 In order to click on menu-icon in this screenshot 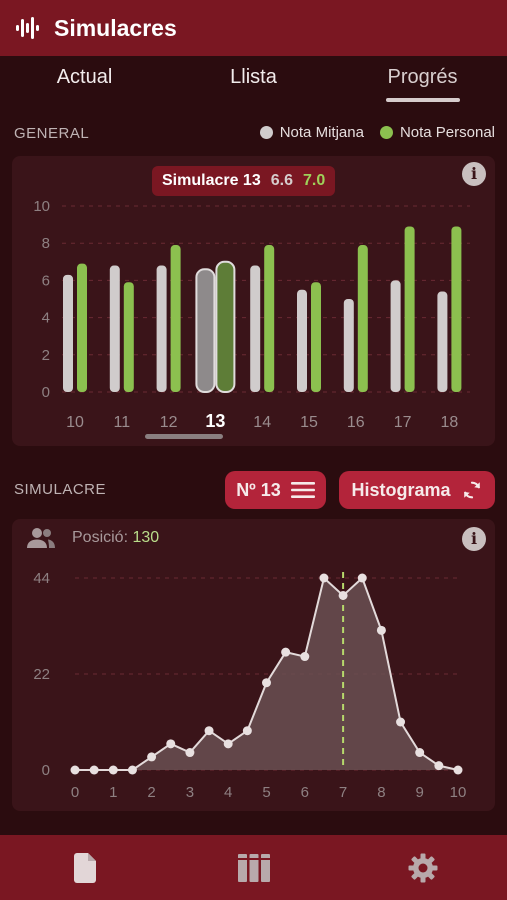, I will do `click(302, 490)`.